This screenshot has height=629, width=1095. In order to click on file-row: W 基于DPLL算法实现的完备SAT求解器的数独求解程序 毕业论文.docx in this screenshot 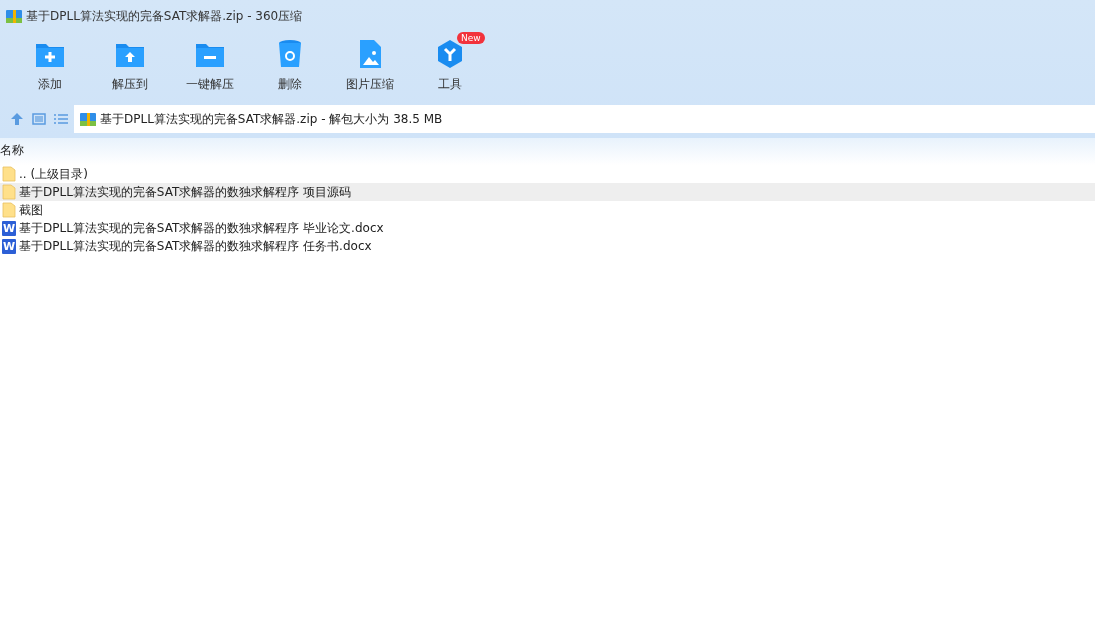, I will do `click(547, 228)`.